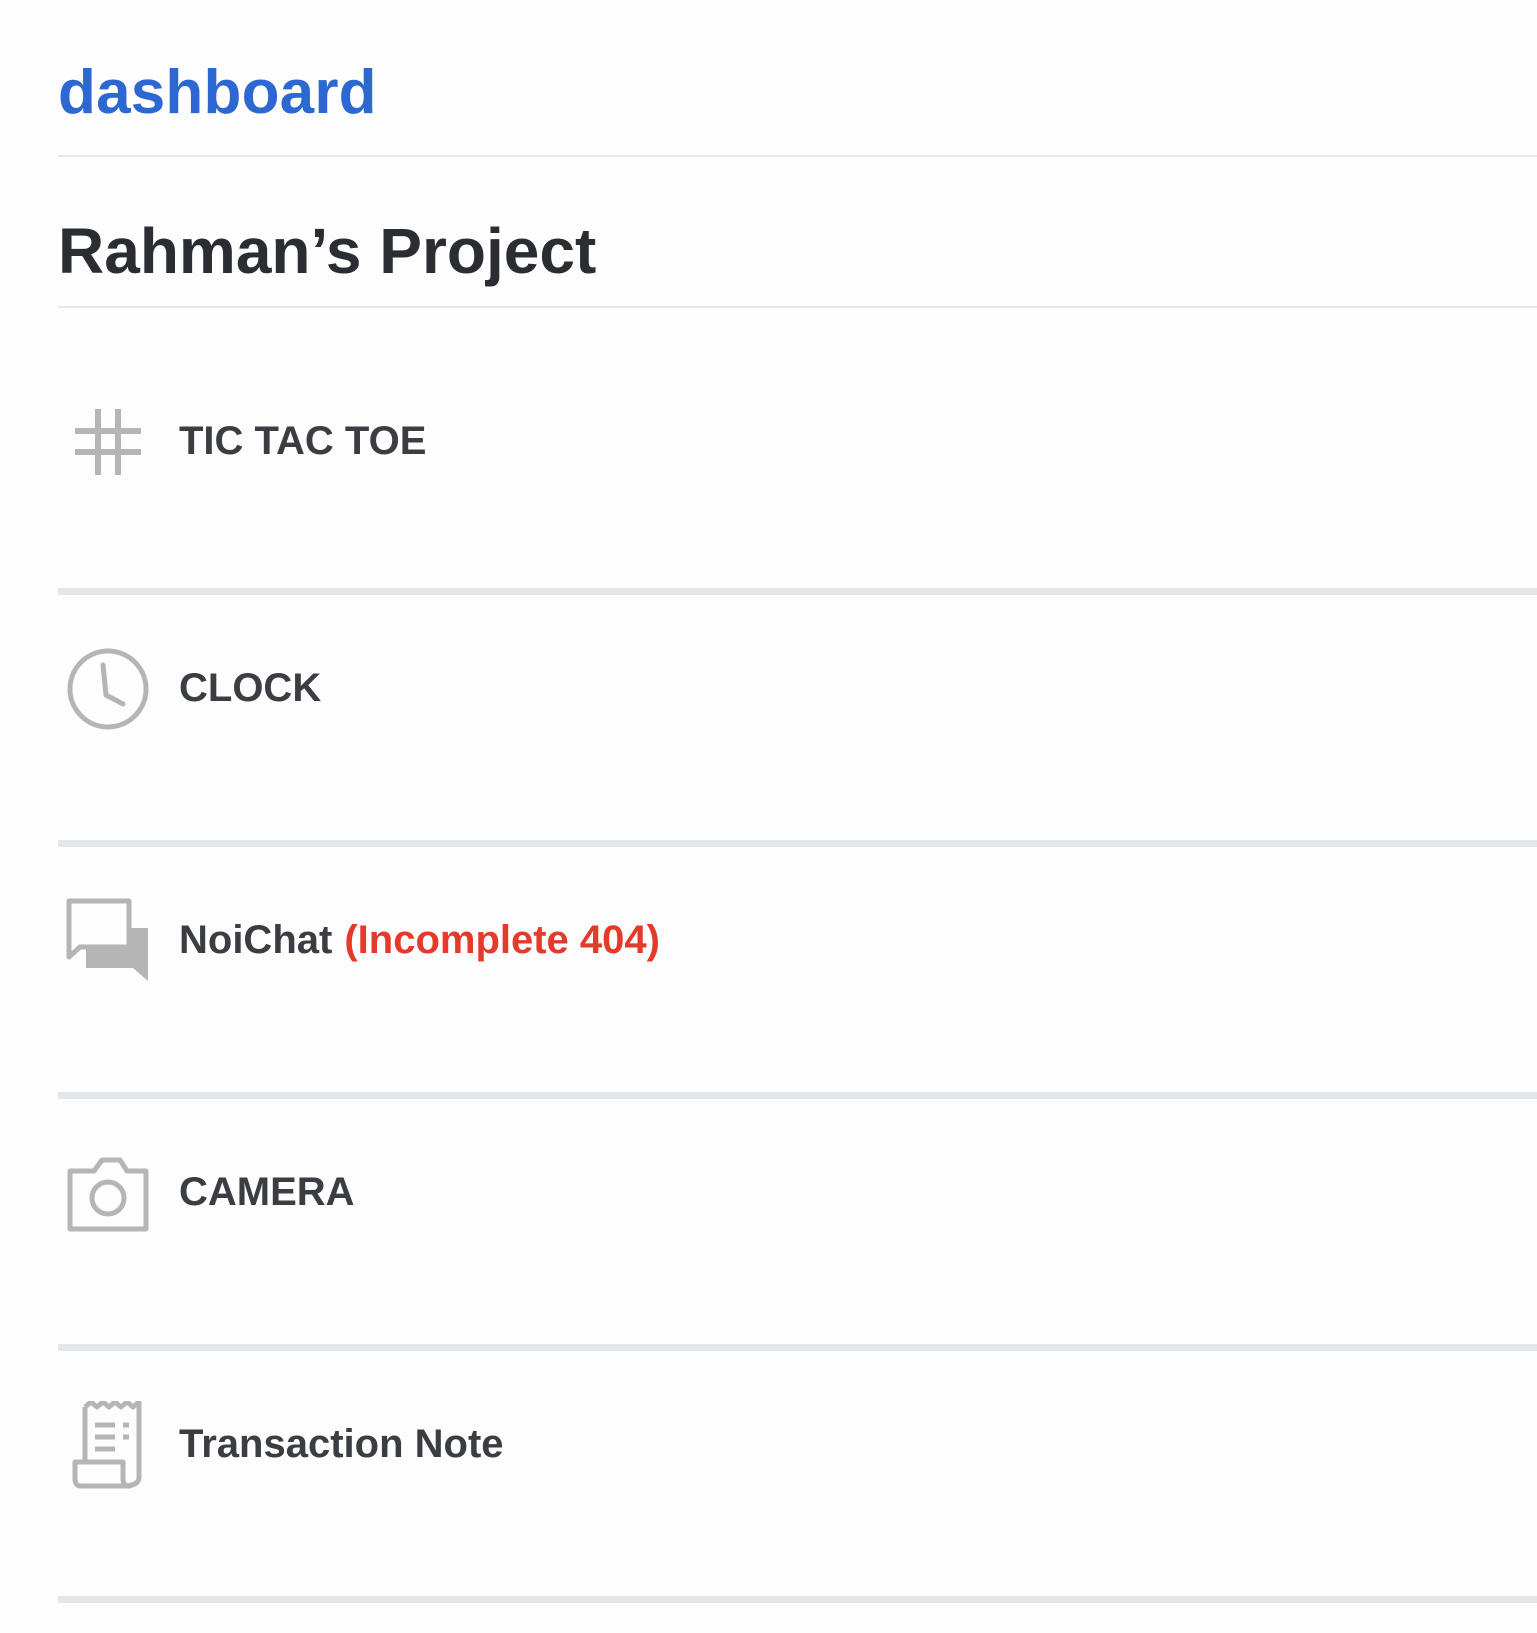  What do you see at coordinates (250, 688) in the screenshot?
I see `project-label: CLOCK` at bounding box center [250, 688].